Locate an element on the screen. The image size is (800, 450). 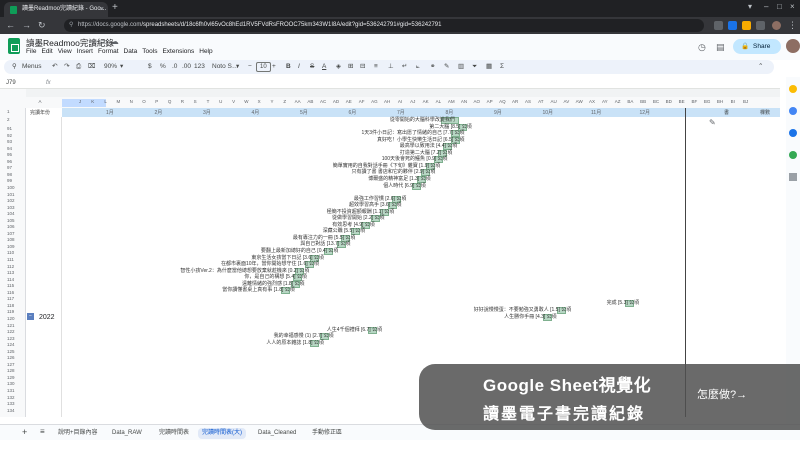
column-letter: BB is located at coordinates (643, 101).